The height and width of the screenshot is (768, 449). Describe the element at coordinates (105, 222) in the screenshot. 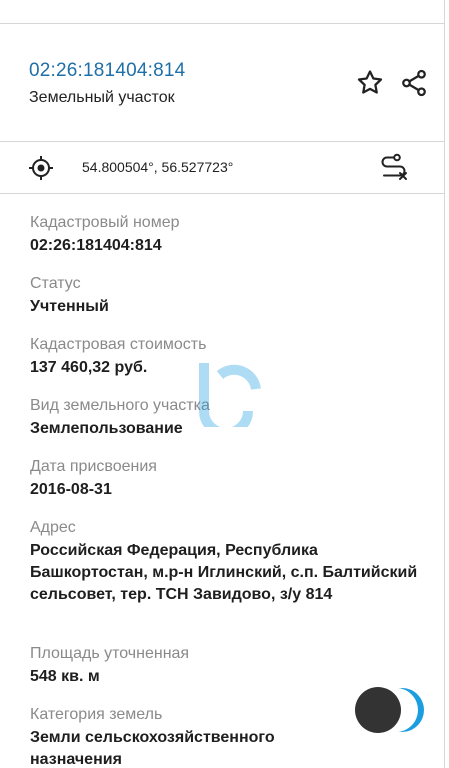

I see `field-label: Кадастровый номер` at that location.